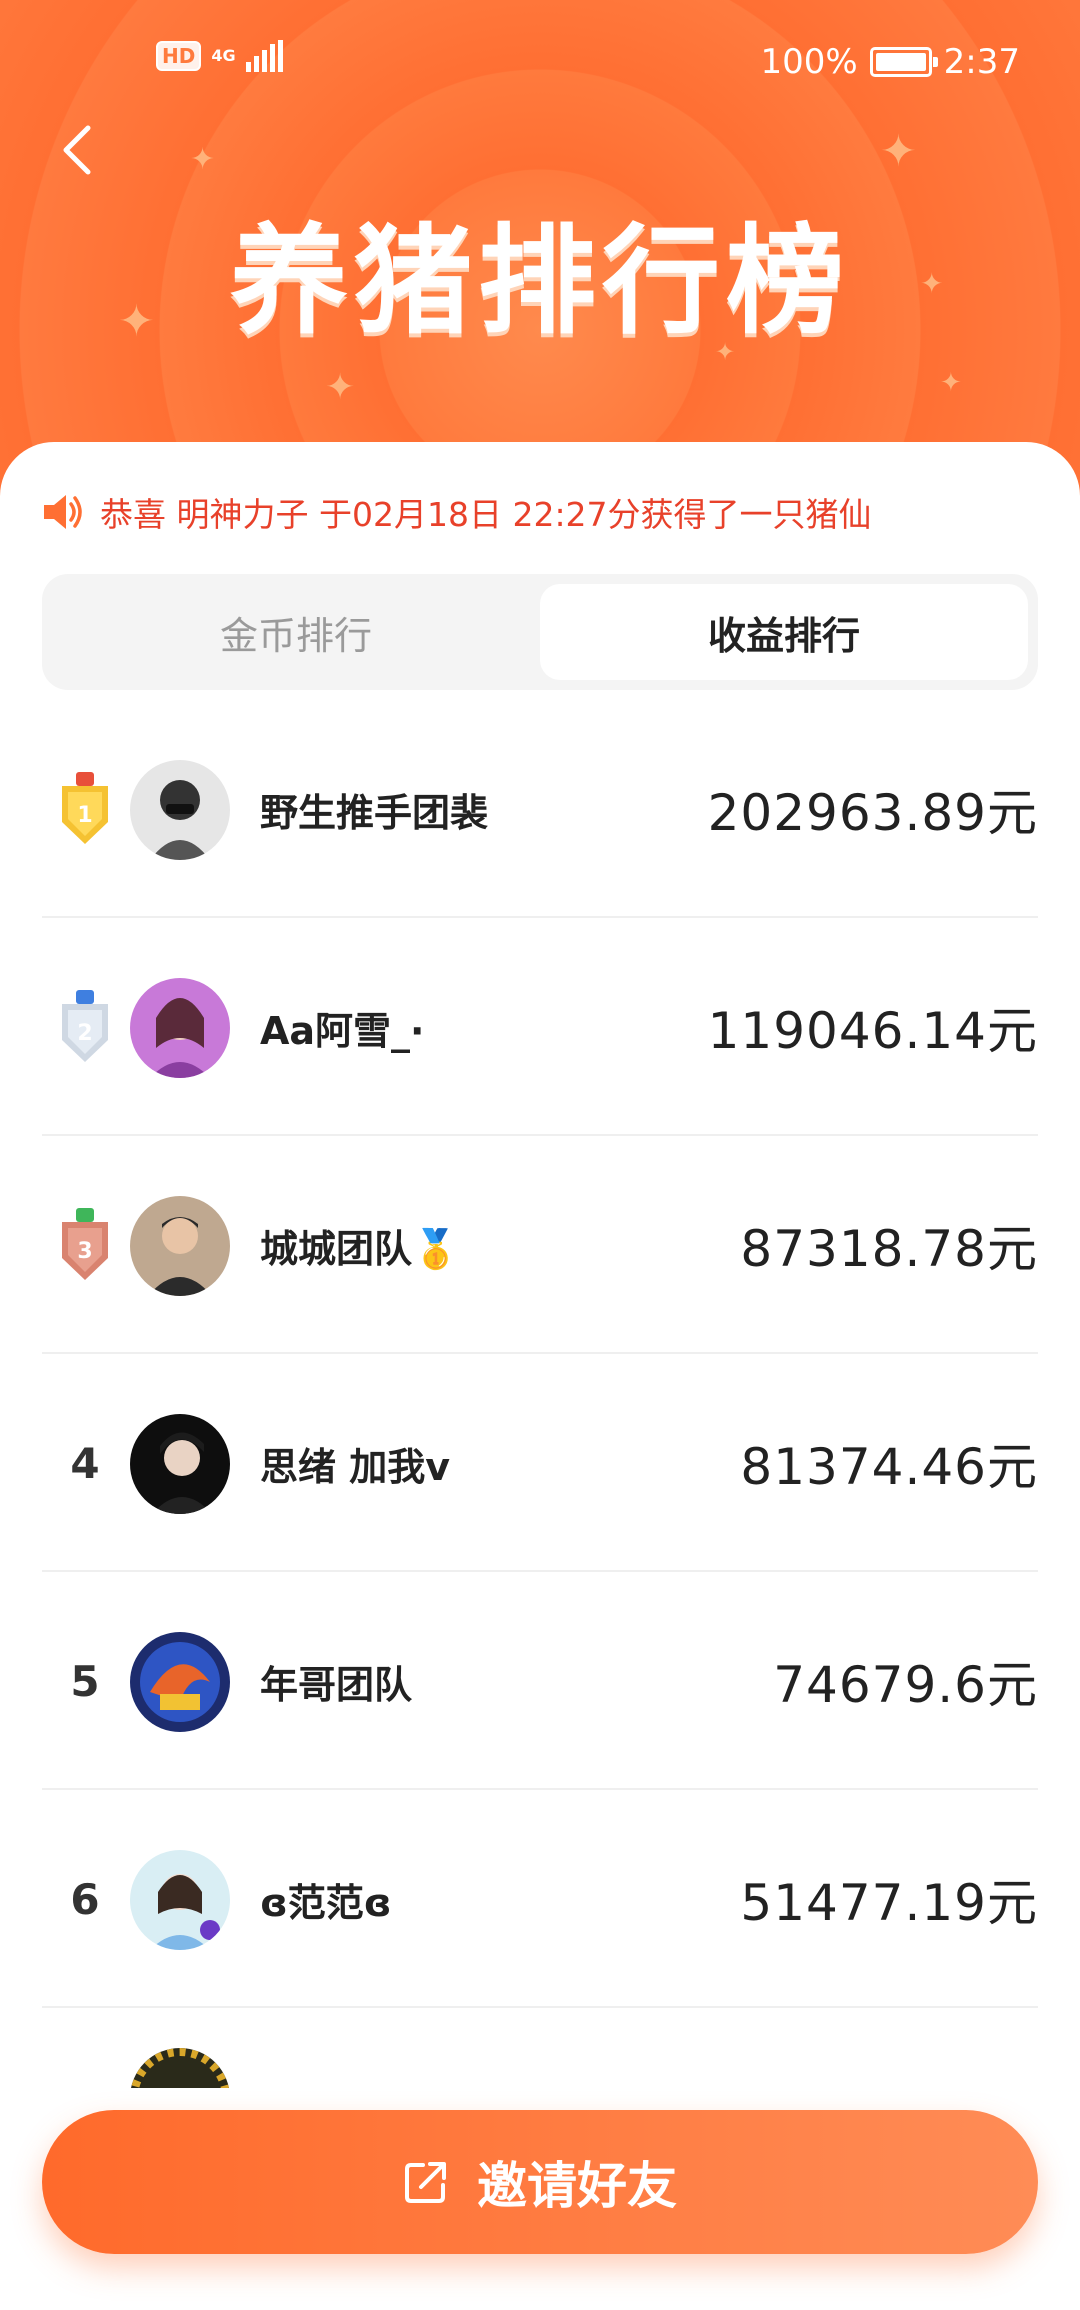 The width and height of the screenshot is (1080, 2310). I want to click on username: 城城团队🥇, so click(360, 1248).